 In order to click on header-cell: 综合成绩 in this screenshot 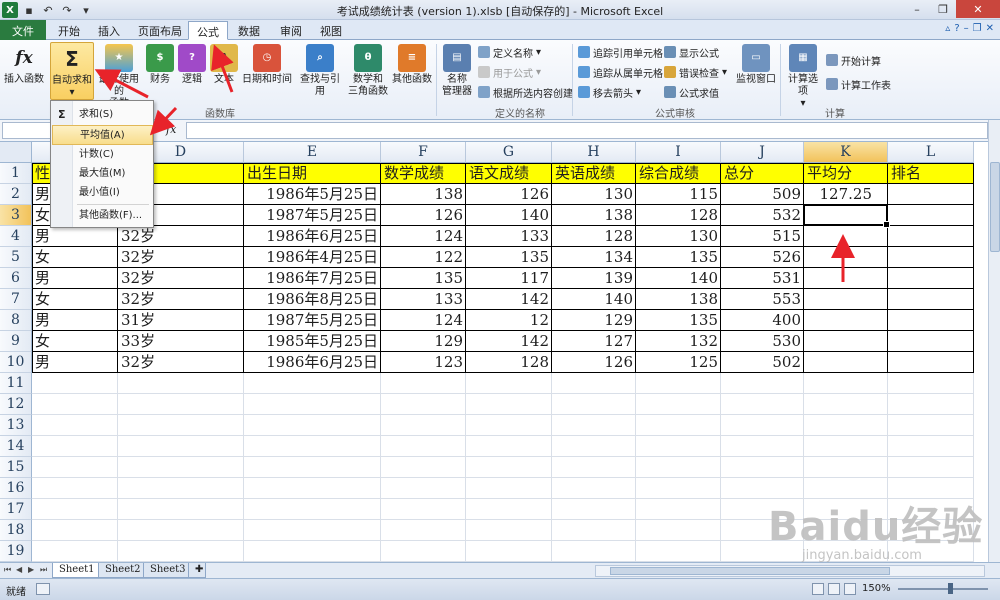, I will do `click(678, 173)`.